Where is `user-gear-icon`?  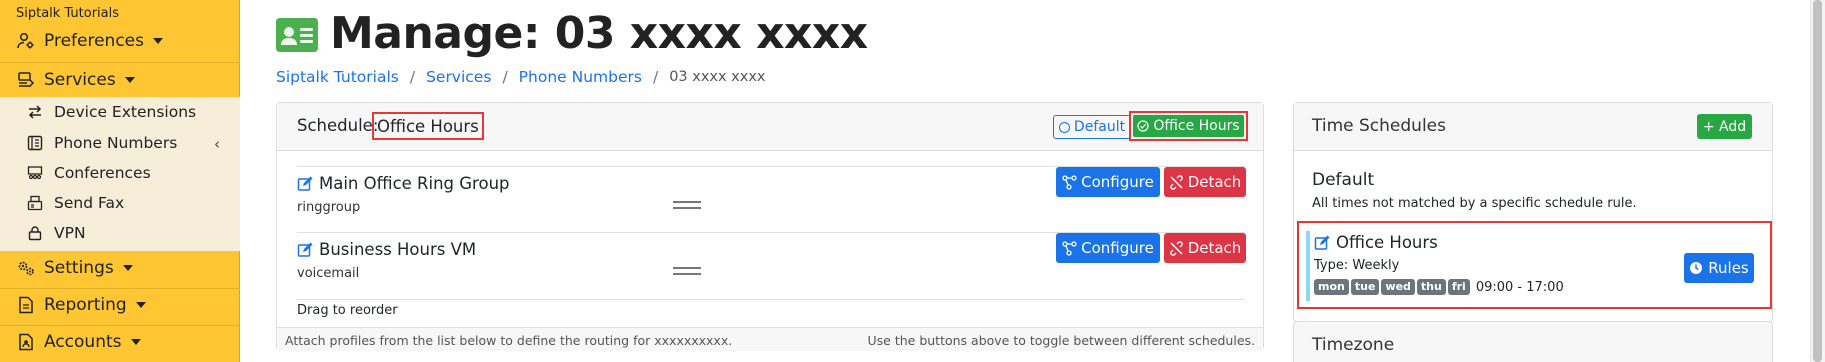
user-gear-icon is located at coordinates (26, 41).